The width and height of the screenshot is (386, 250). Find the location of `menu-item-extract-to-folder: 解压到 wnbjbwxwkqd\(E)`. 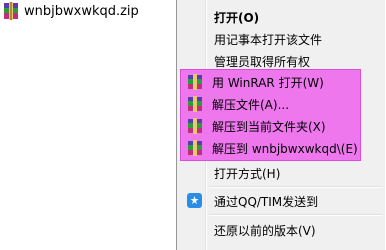

menu-item-extract-to-folder: 解压到 wnbjbwxwkqd\(E) is located at coordinates (270, 148).